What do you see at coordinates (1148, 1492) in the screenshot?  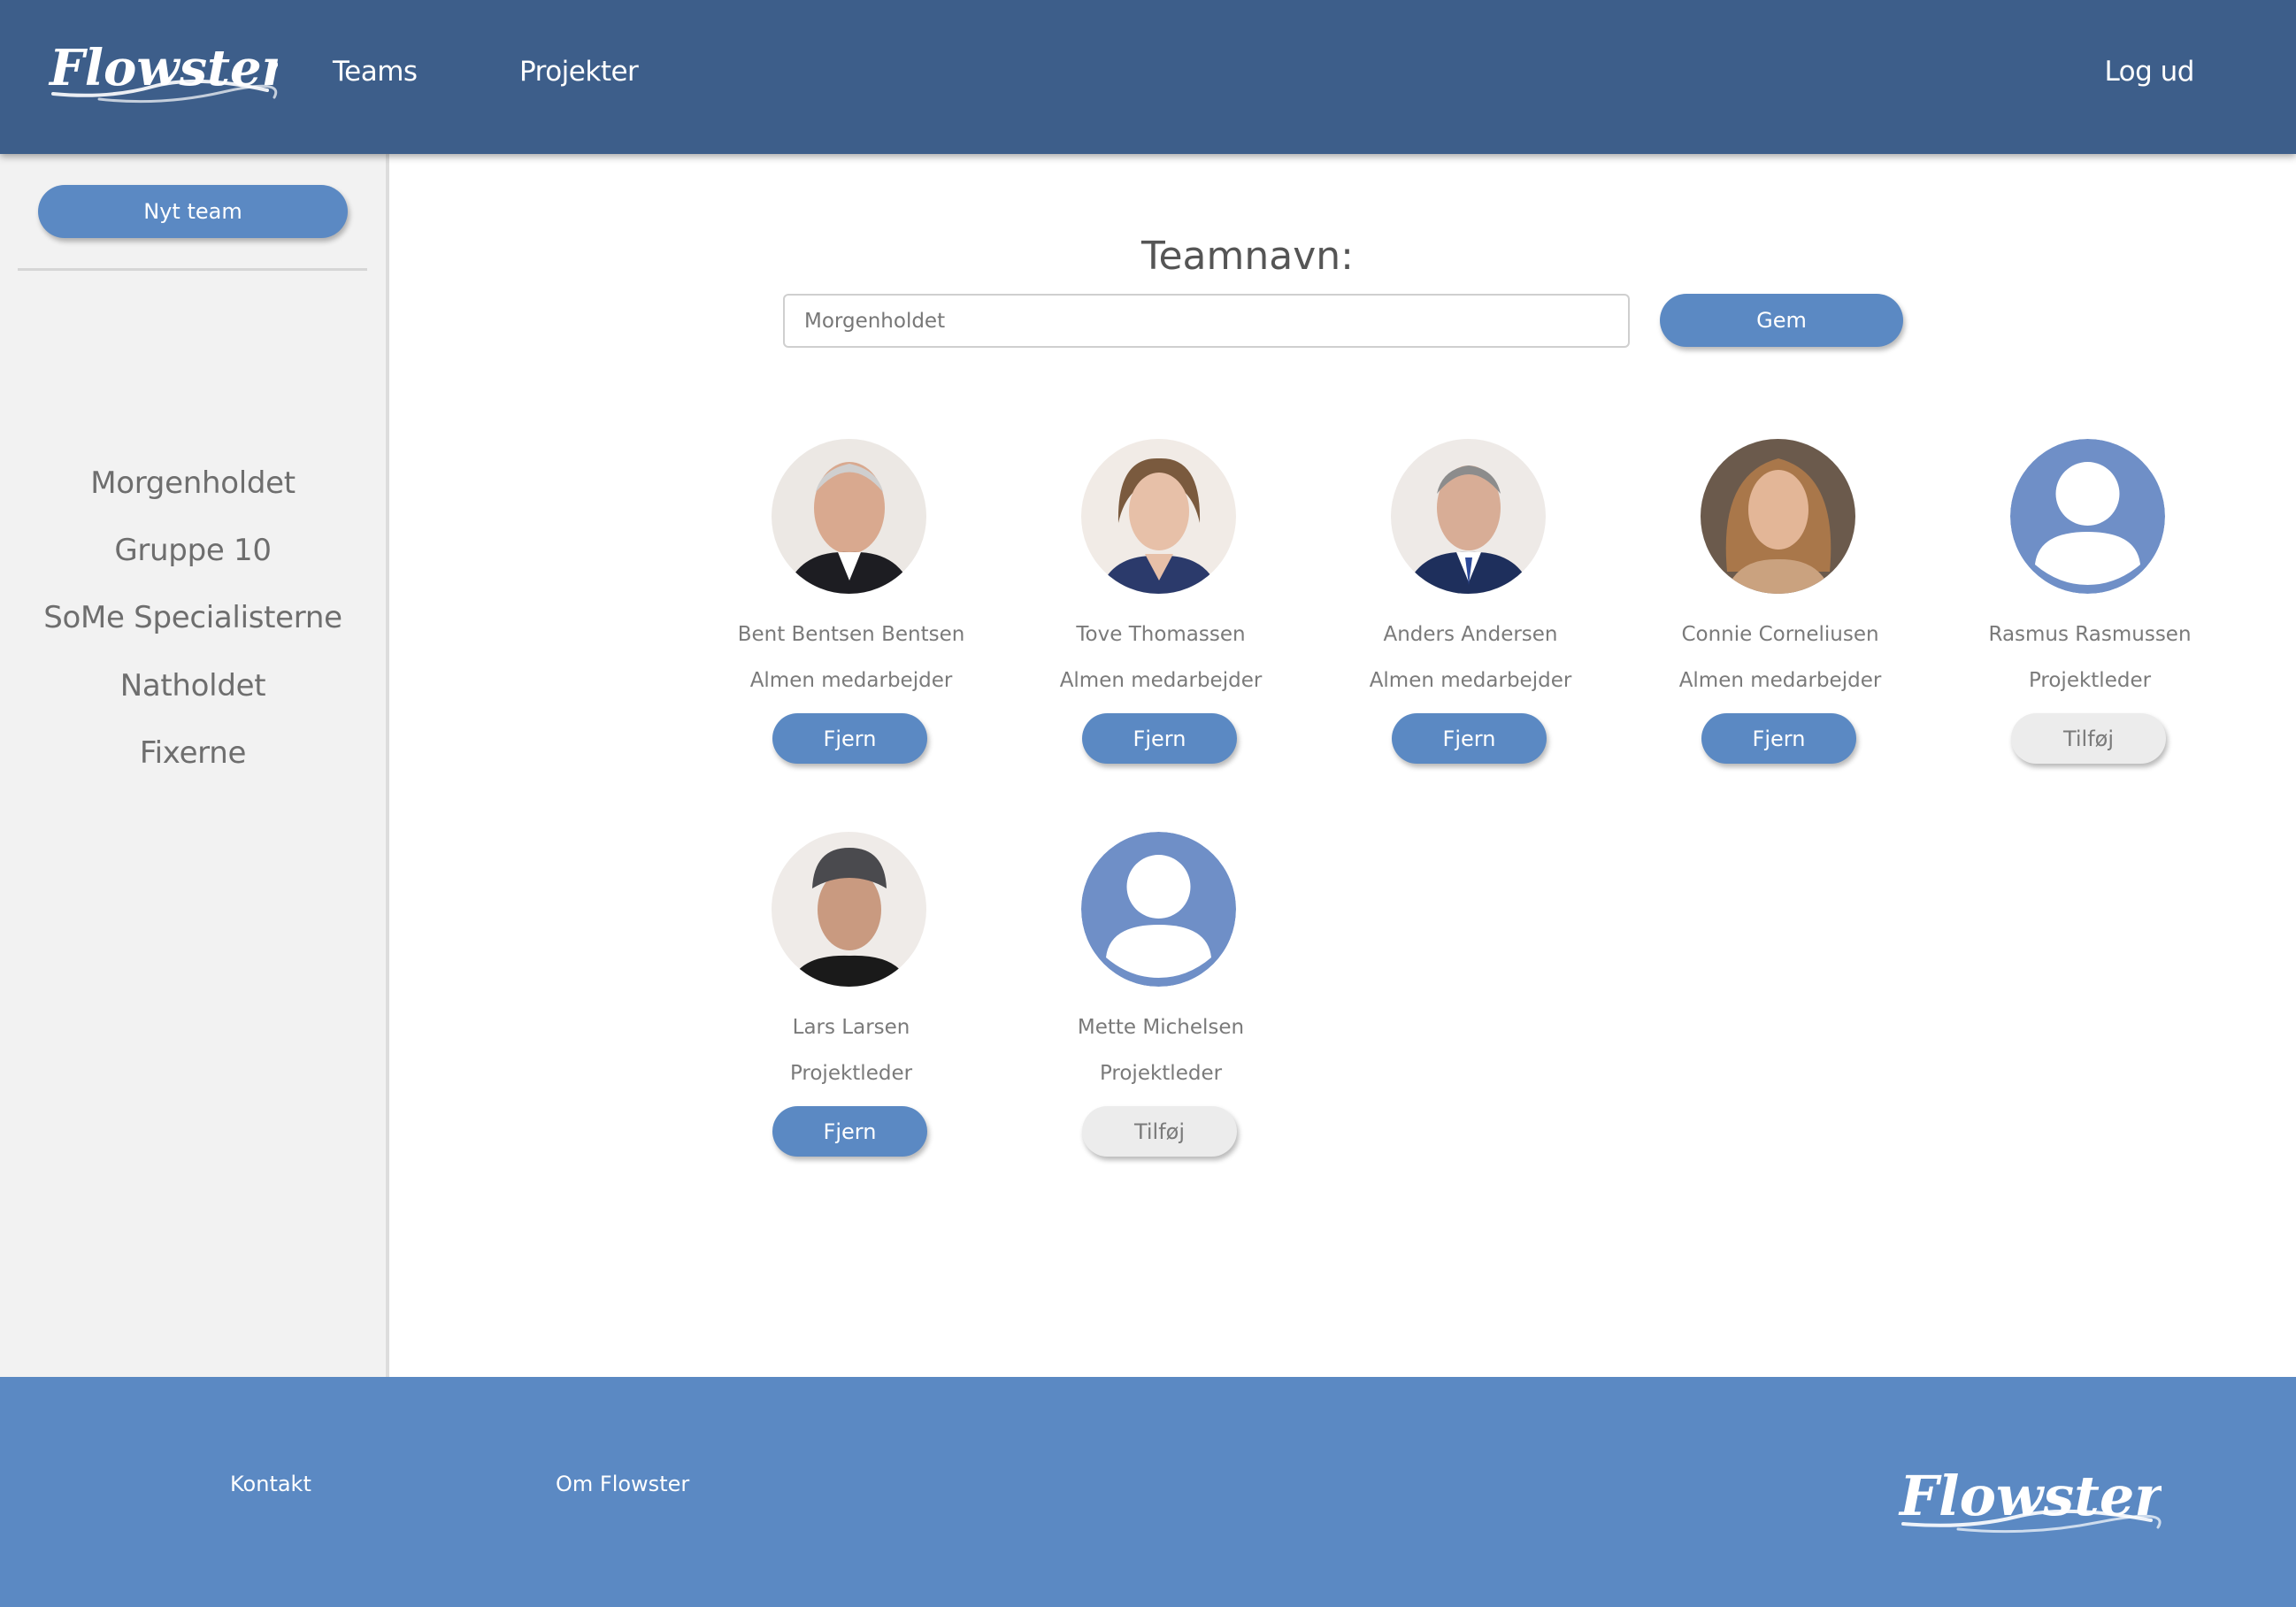 I see `footer: Kontakt Om Flowster Flowster` at bounding box center [1148, 1492].